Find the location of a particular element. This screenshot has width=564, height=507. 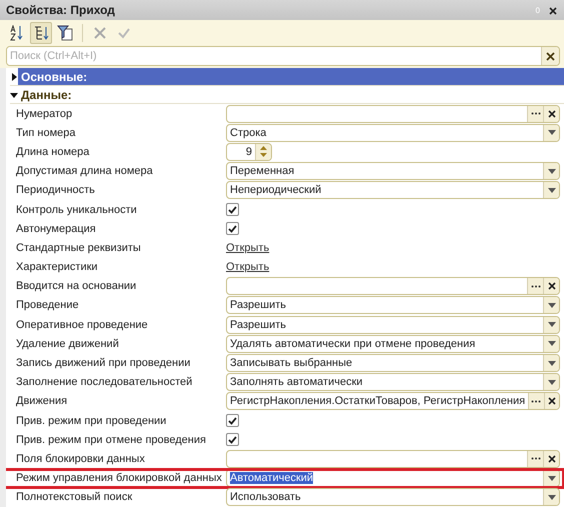

property-row: Проведение Разрешить is located at coordinates (287, 306).